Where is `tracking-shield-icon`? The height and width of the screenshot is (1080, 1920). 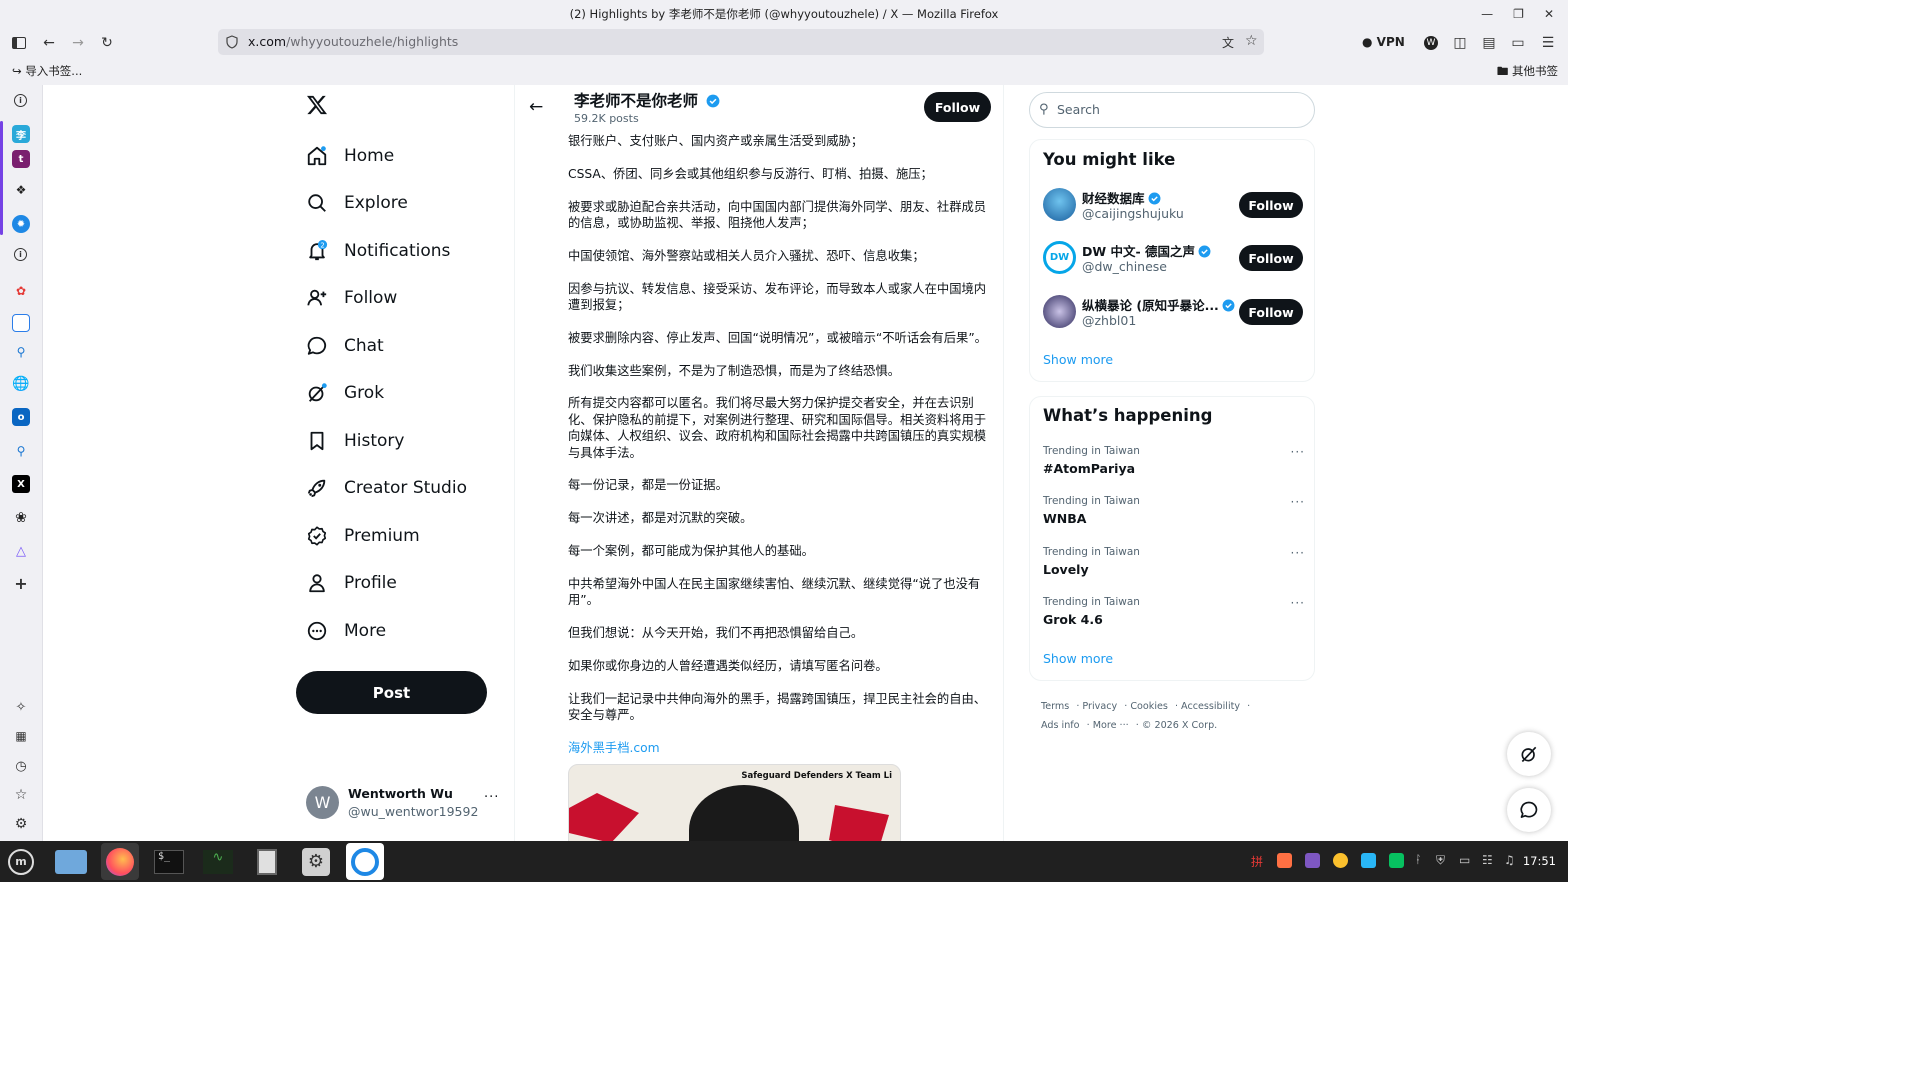 tracking-shield-icon is located at coordinates (232, 42).